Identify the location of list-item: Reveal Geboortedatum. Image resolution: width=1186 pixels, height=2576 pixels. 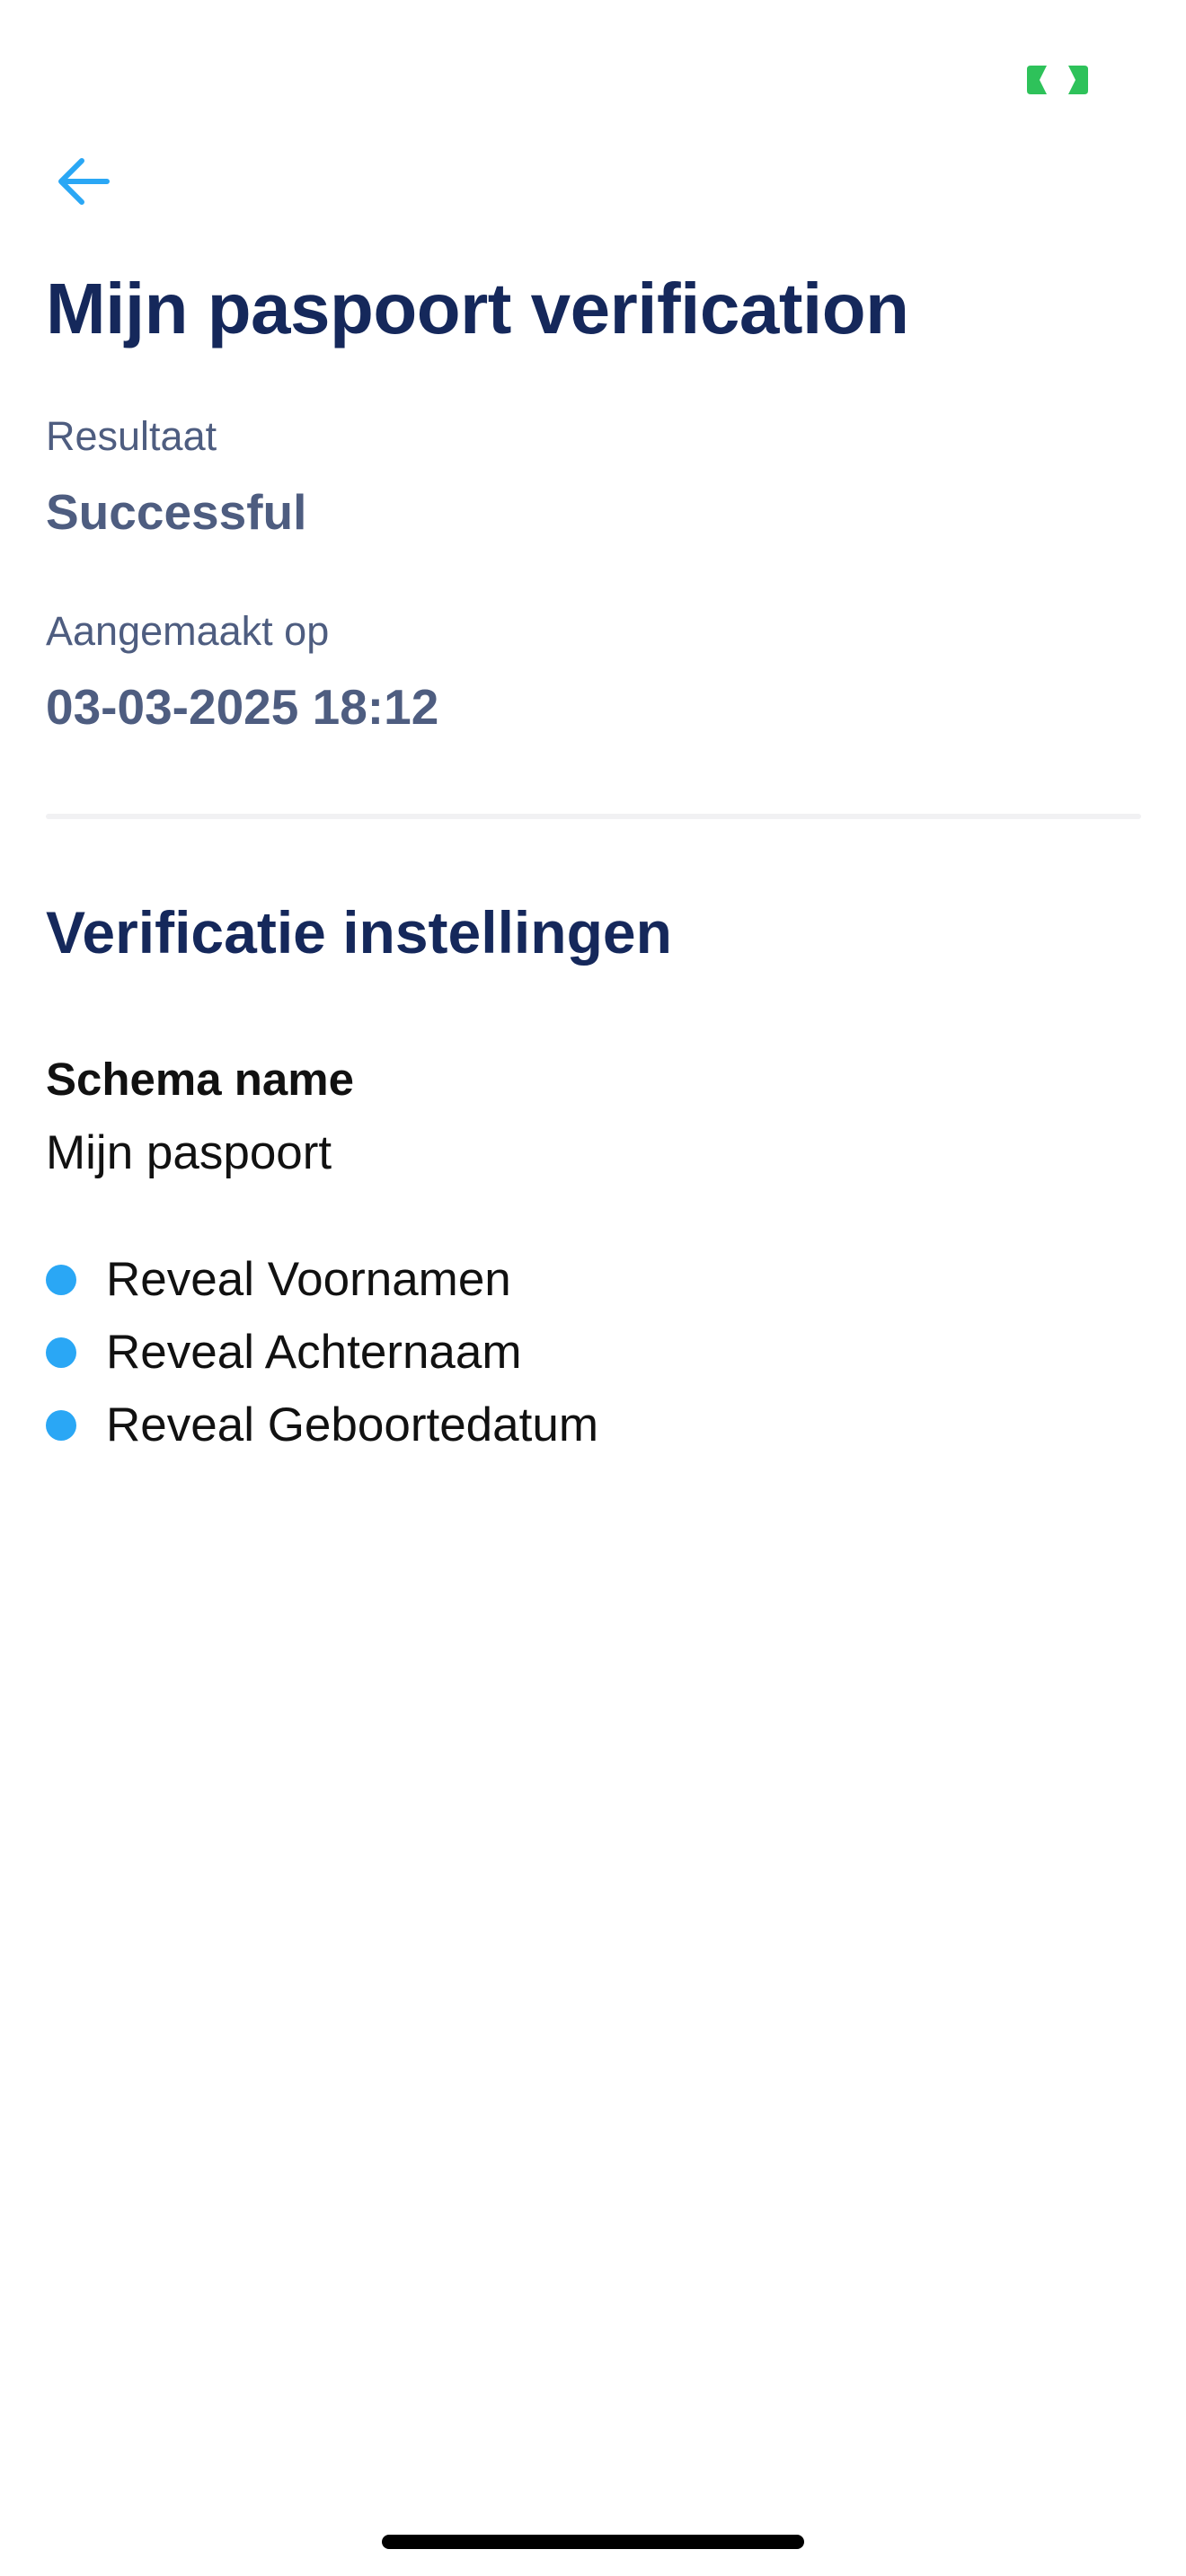
(322, 1425).